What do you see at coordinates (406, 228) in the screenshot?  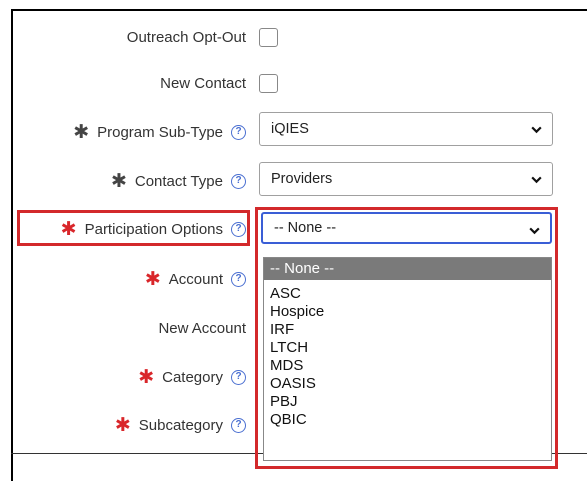 I see `participation-options-select: -- None --` at bounding box center [406, 228].